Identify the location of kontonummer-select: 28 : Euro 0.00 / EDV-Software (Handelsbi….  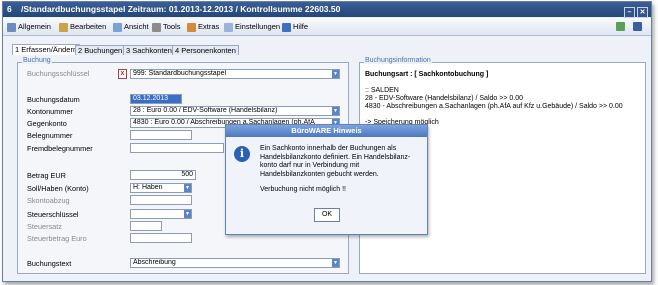
(235, 111).